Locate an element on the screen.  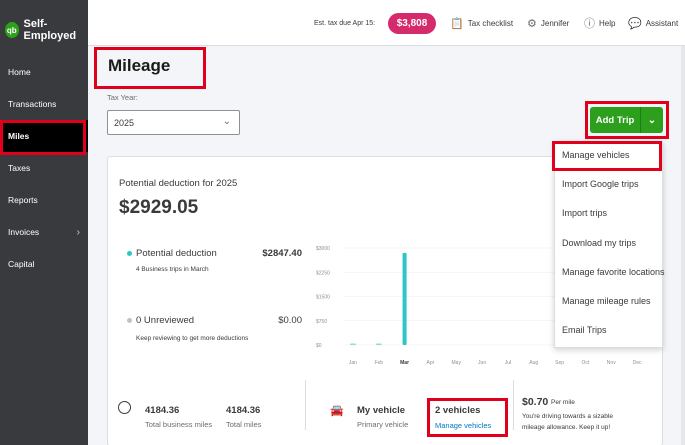
vehicle-title: My vehicle is located at coordinates (381, 410).